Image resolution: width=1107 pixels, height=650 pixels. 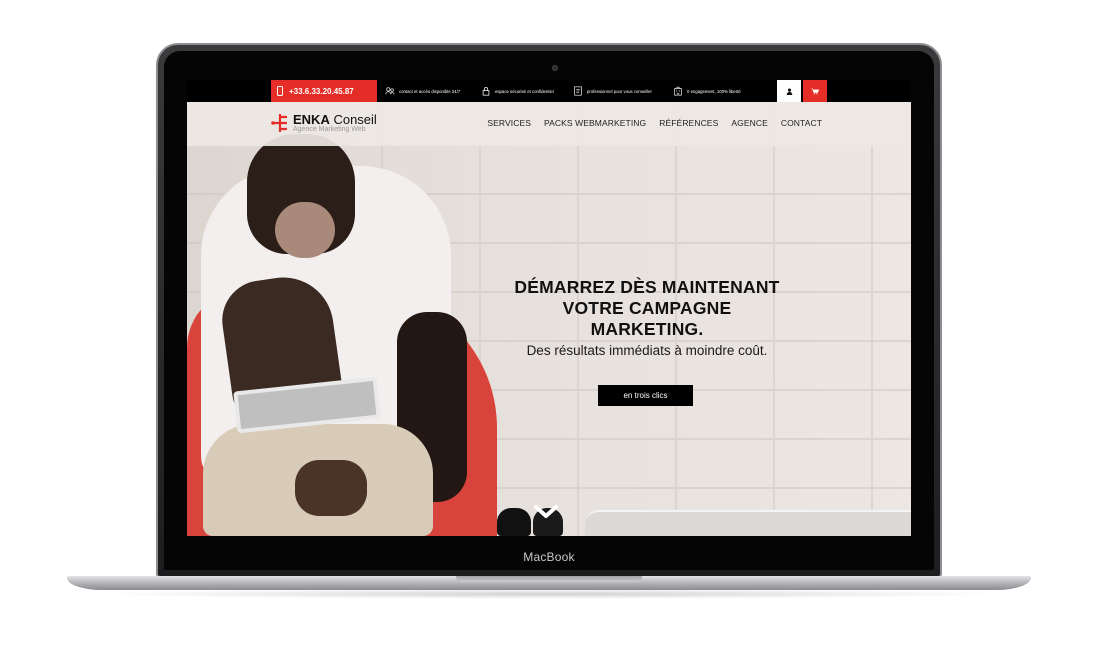 I want to click on cart-icon, so click(x=815, y=91).